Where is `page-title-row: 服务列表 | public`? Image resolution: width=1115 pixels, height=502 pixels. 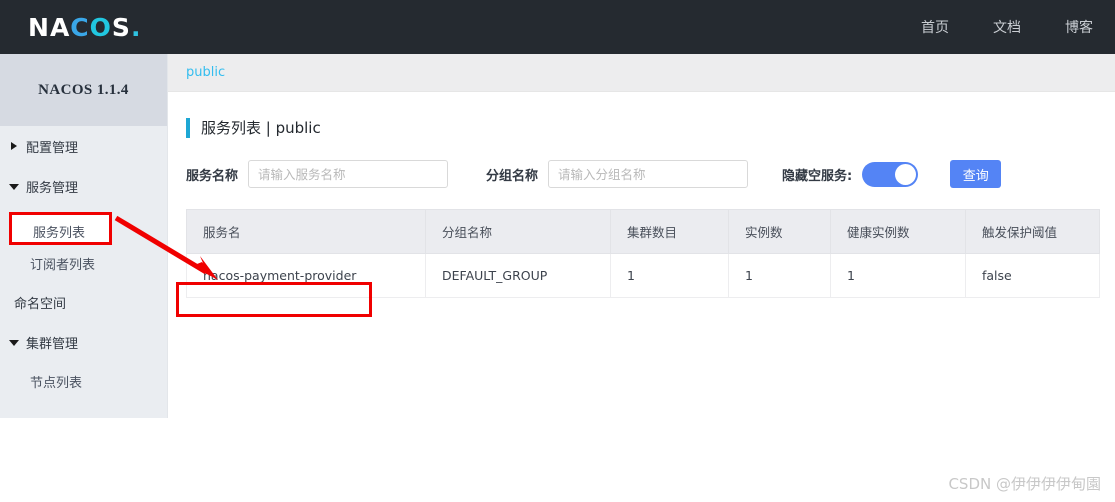
page-title-row: 服务列表 | public is located at coordinates (650, 127).